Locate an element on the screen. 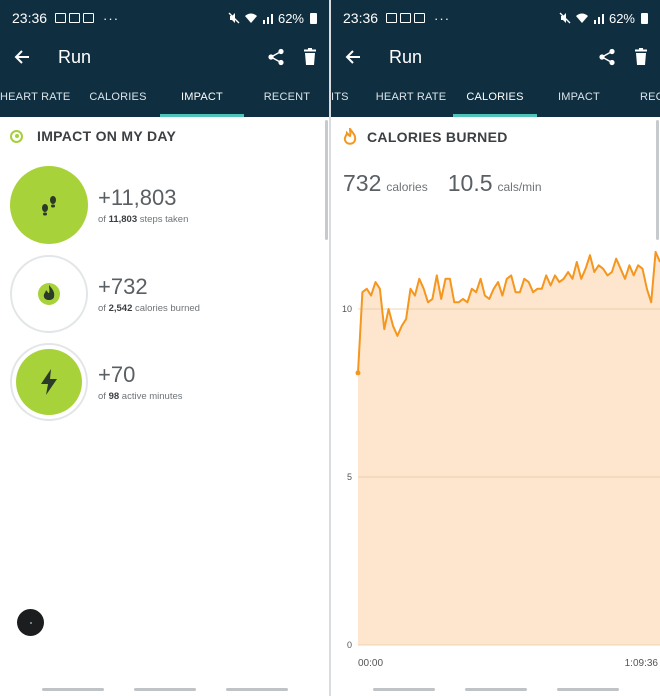 The image size is (660, 696). y-tick-label: 0 is located at coordinates (349, 645).